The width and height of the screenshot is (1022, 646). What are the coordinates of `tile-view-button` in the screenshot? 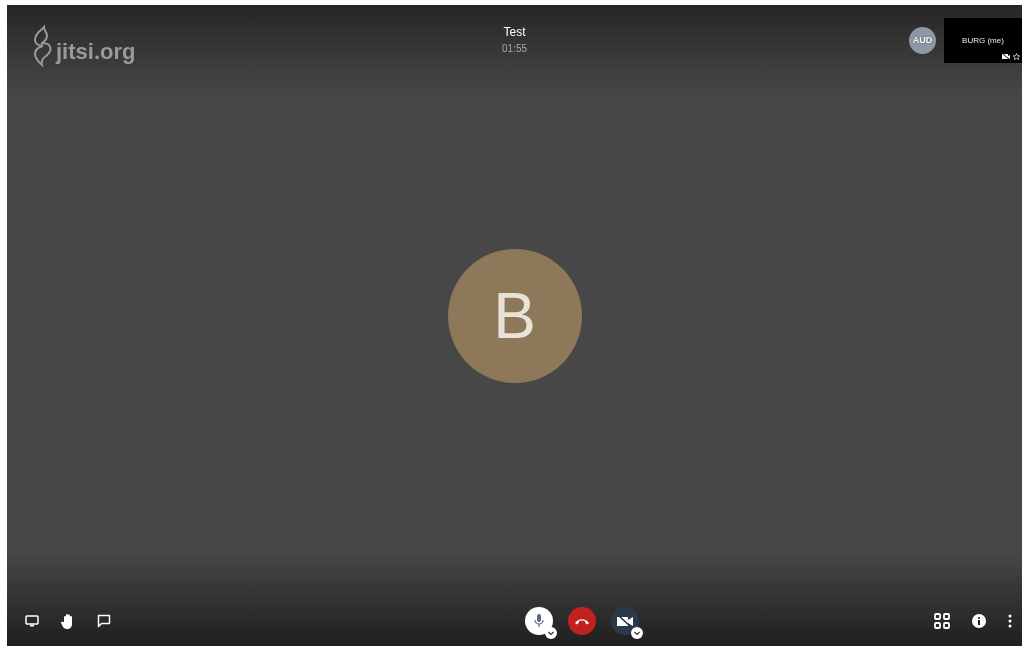 It's located at (942, 621).